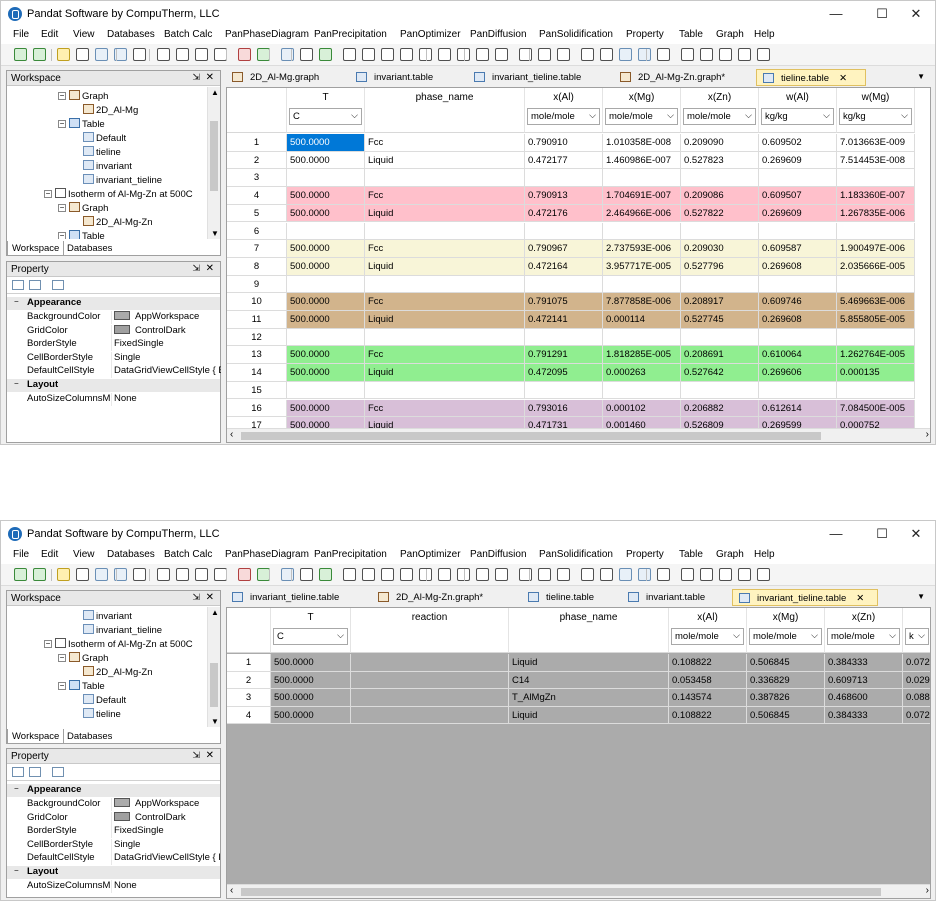 This screenshot has height=901, width=936. What do you see at coordinates (58, 772) in the screenshot?
I see `property-pages-icon` at bounding box center [58, 772].